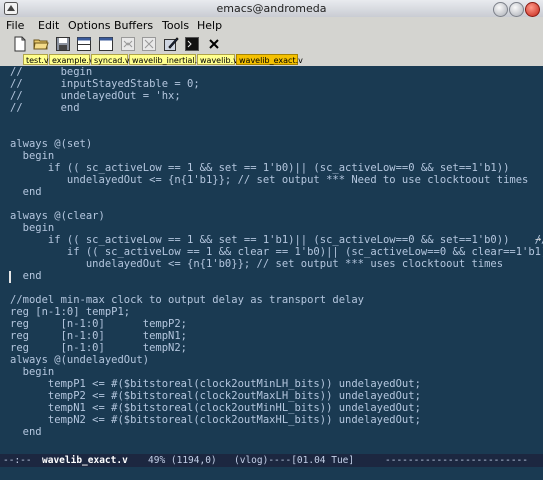 This screenshot has height=480, width=543. Describe the element at coordinates (20, 44) in the screenshot. I see `new-file-icon` at that location.